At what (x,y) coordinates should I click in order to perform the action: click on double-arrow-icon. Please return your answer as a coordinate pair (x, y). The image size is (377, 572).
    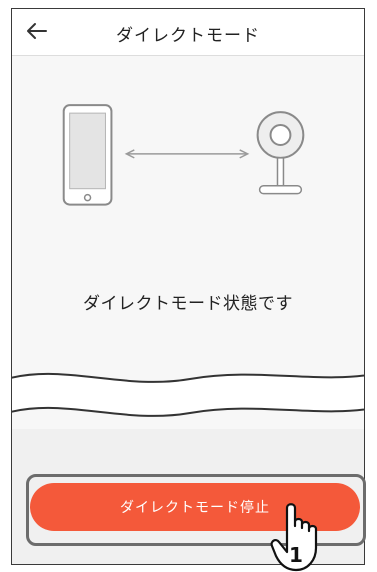
    Looking at the image, I should click on (187, 154).